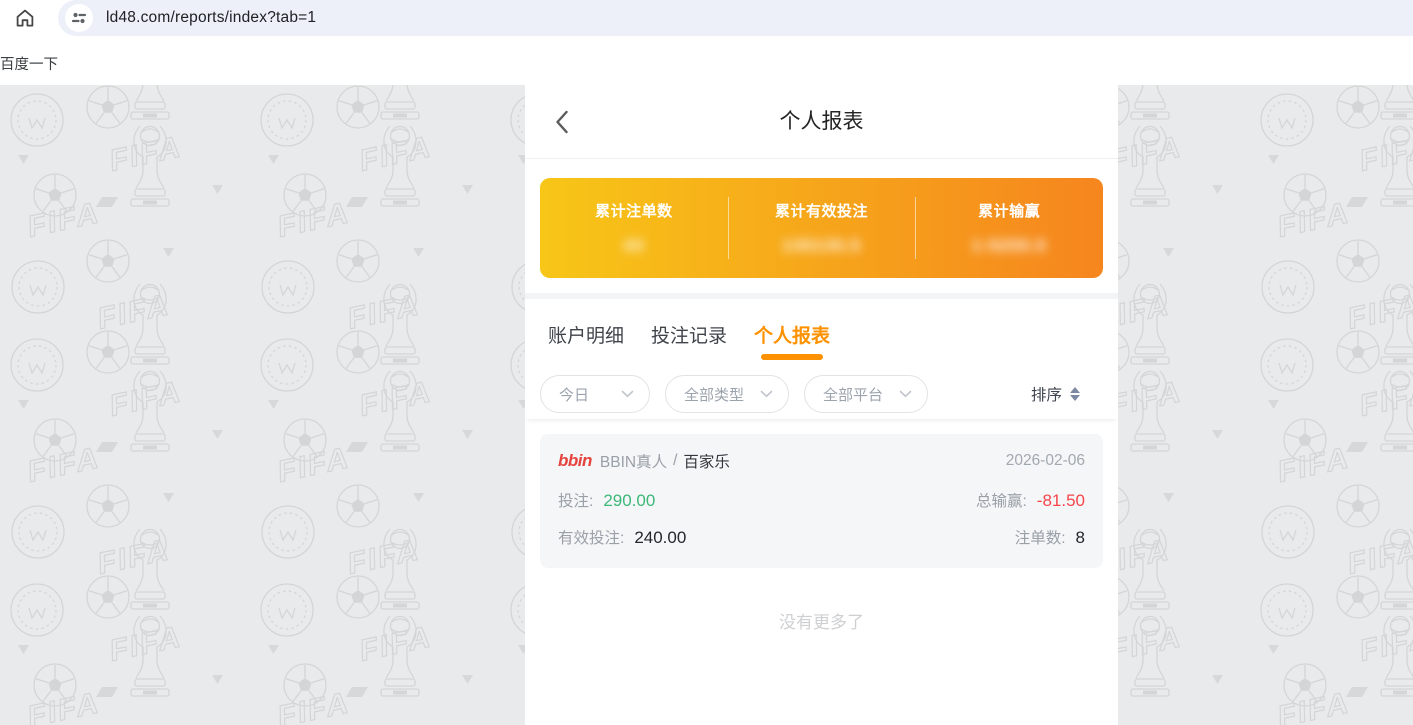 The height and width of the screenshot is (725, 1413). I want to click on tab-bet-records: 投注记录, so click(689, 334).